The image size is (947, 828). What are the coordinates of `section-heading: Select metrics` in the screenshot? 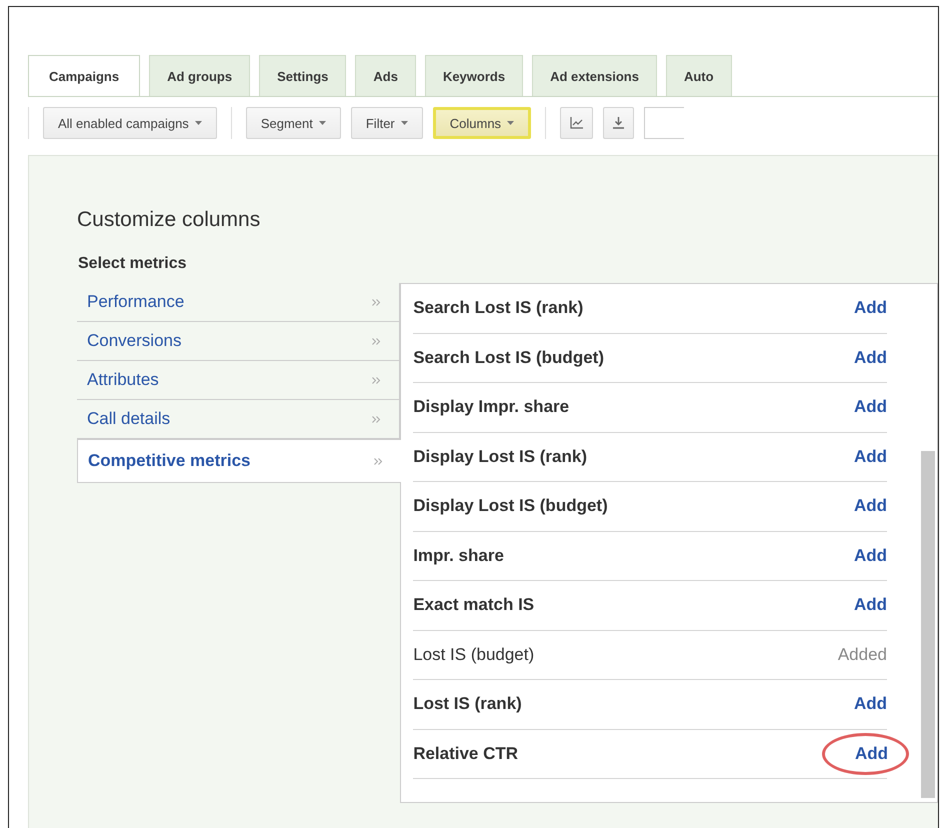 It's located at (133, 264).